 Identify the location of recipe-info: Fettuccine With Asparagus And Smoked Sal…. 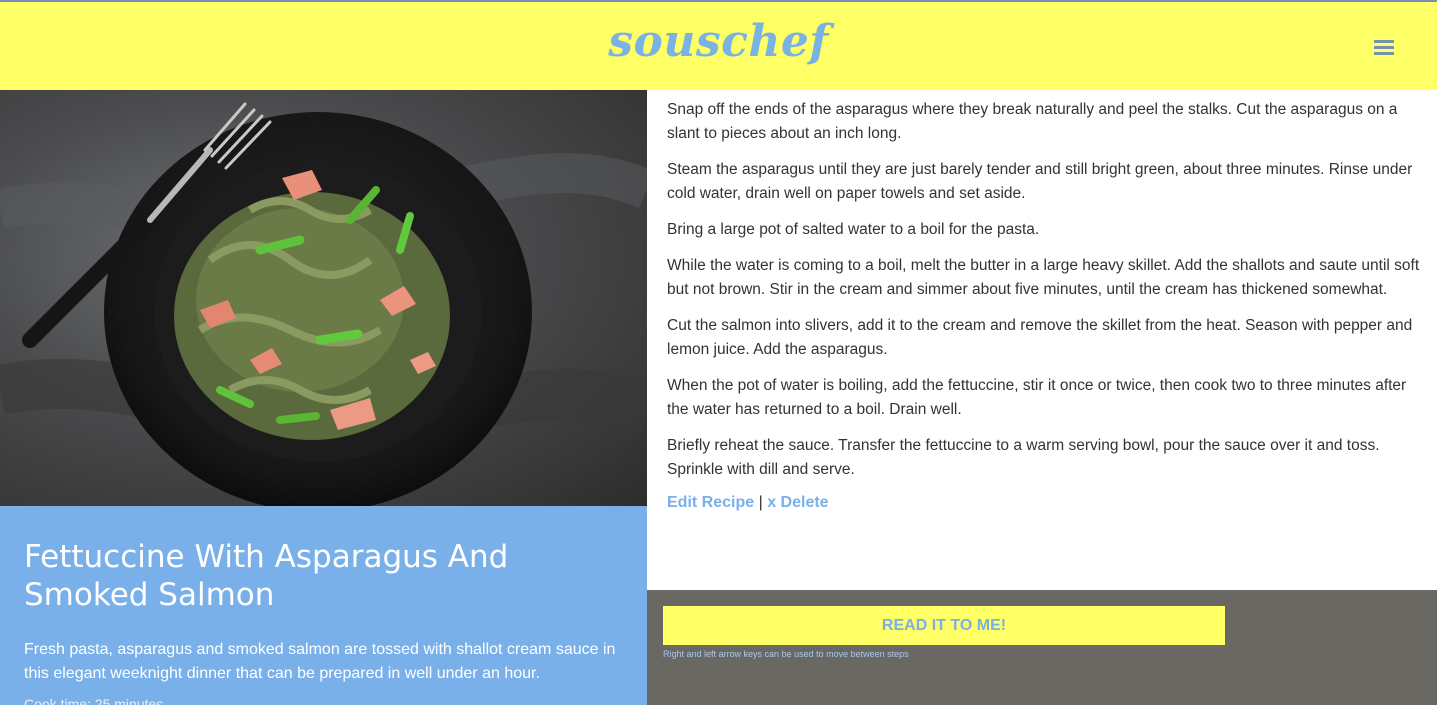
(323, 605).